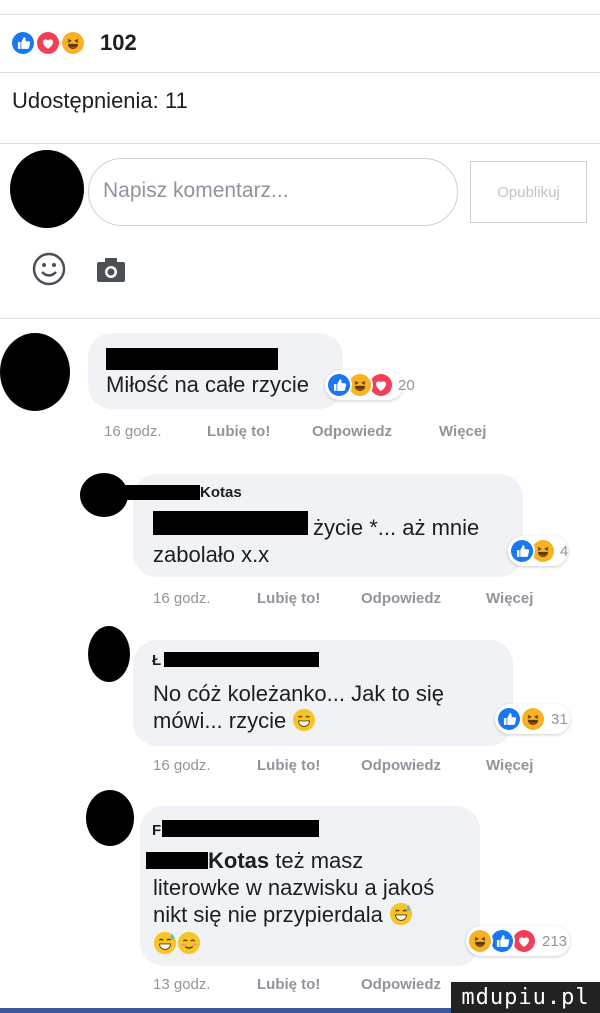  I want to click on blush-icon, so click(189, 943).